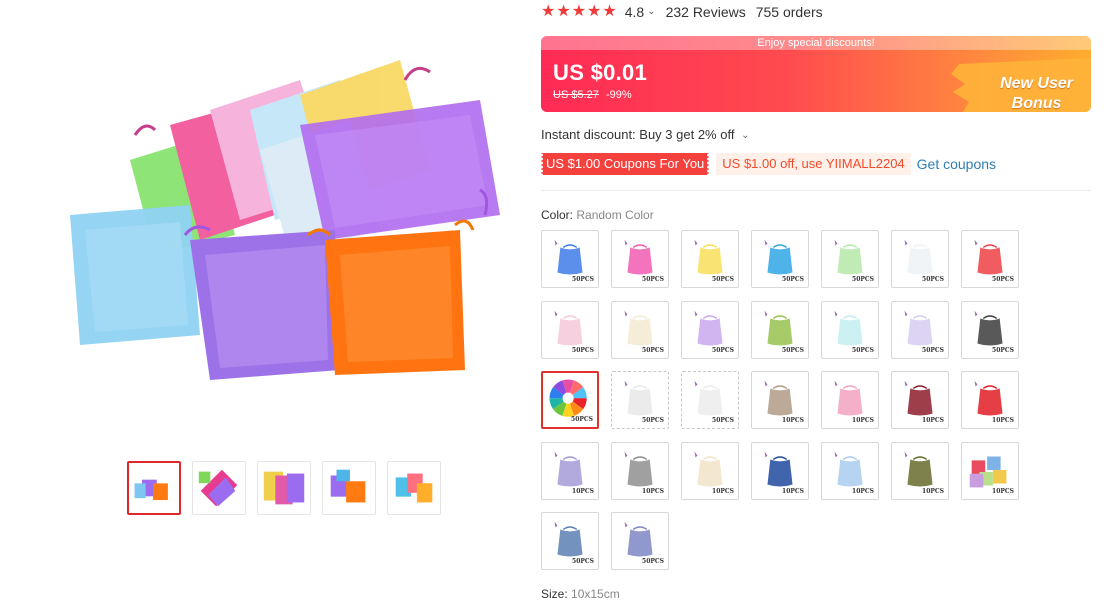 The image size is (1120, 601). What do you see at coordinates (595, 594) in the screenshot?
I see `size-selected-value: 10x15cm` at bounding box center [595, 594].